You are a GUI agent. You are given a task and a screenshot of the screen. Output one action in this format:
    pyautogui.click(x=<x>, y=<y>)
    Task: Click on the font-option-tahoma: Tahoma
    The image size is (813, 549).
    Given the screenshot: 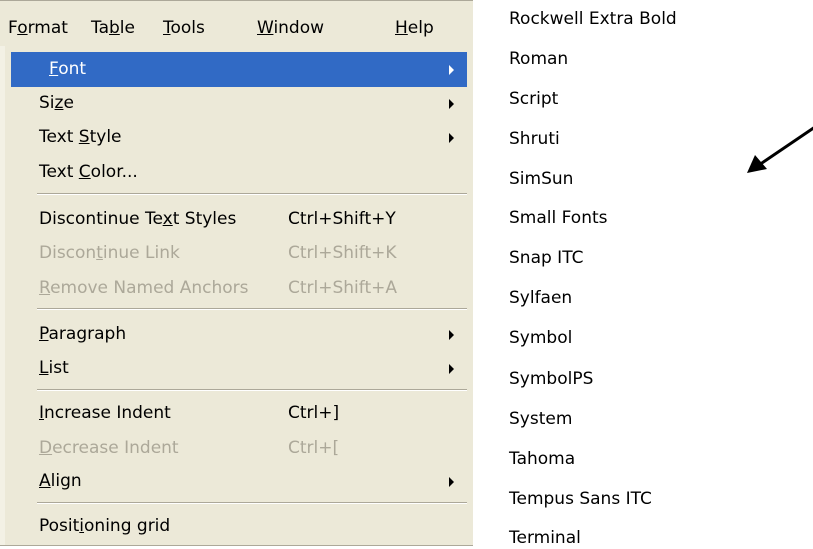 What is the action you would take?
    pyautogui.click(x=542, y=459)
    